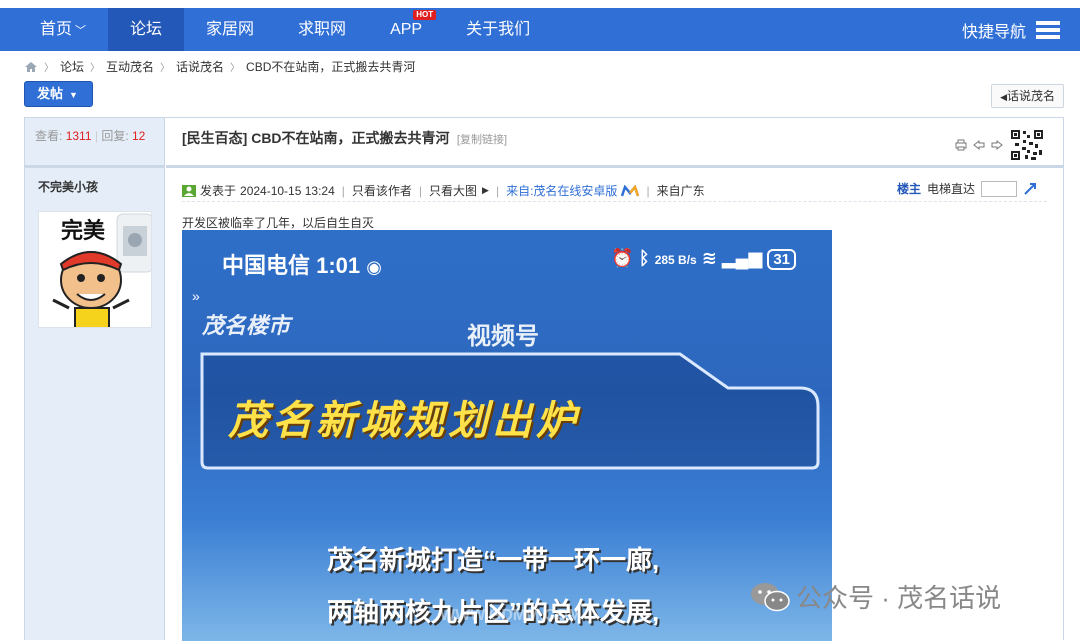  I want to click on thread-stats: 查看: 1311 | 回复: 12, so click(94, 143).